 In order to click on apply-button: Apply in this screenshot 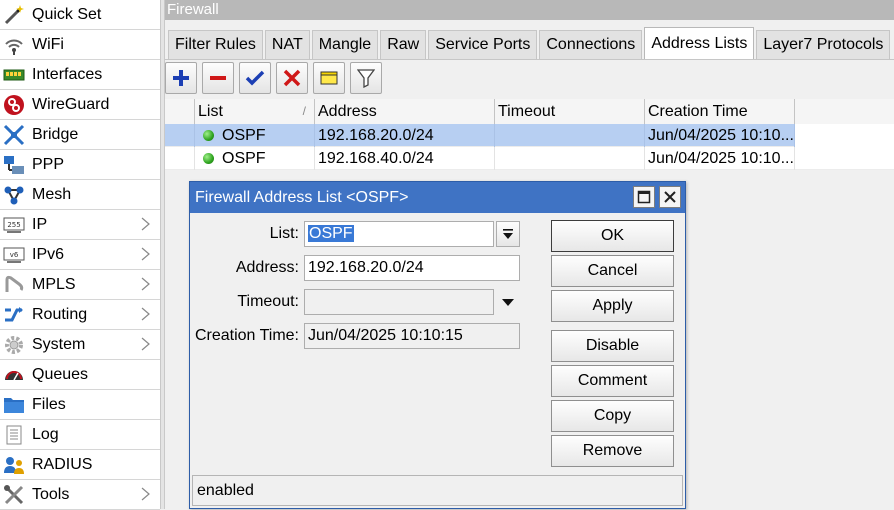, I will do `click(612, 306)`.